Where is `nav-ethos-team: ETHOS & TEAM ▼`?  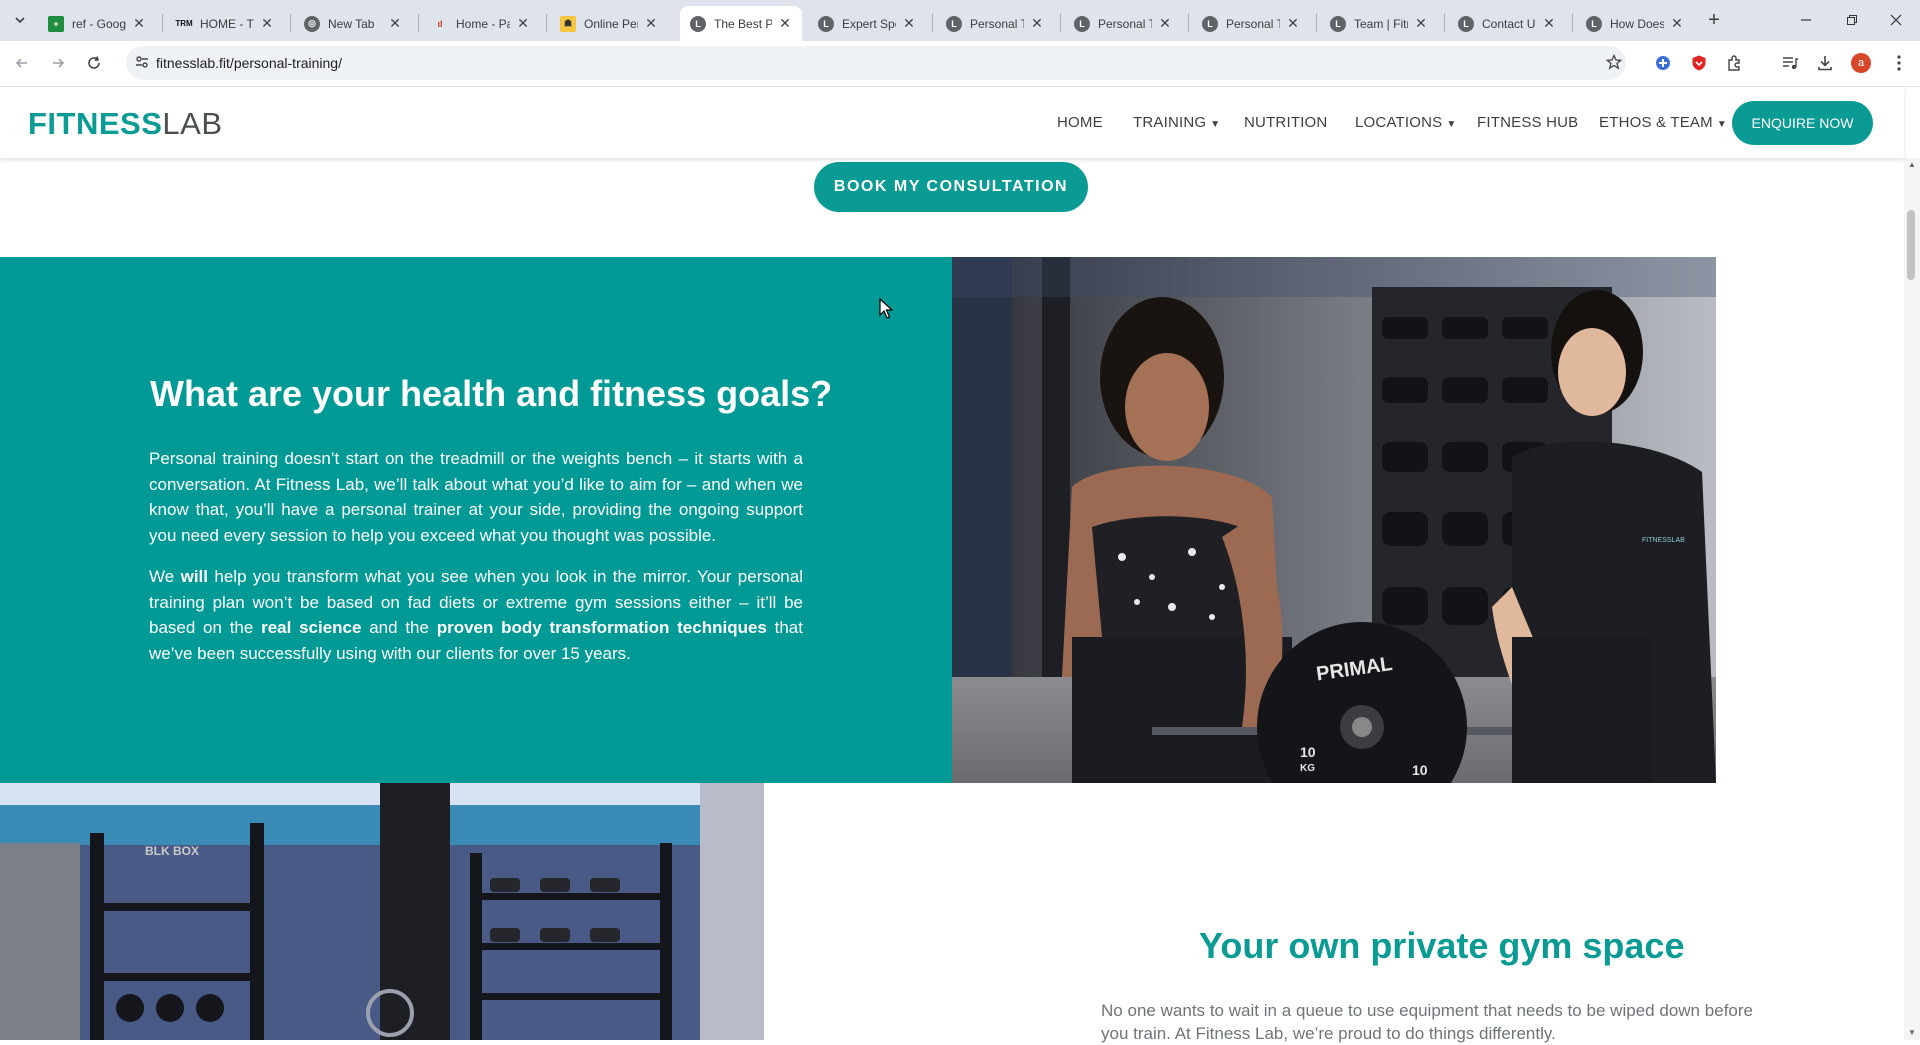
nav-ethos-team: ETHOS & TEAM ▼ is located at coordinates (1663, 122).